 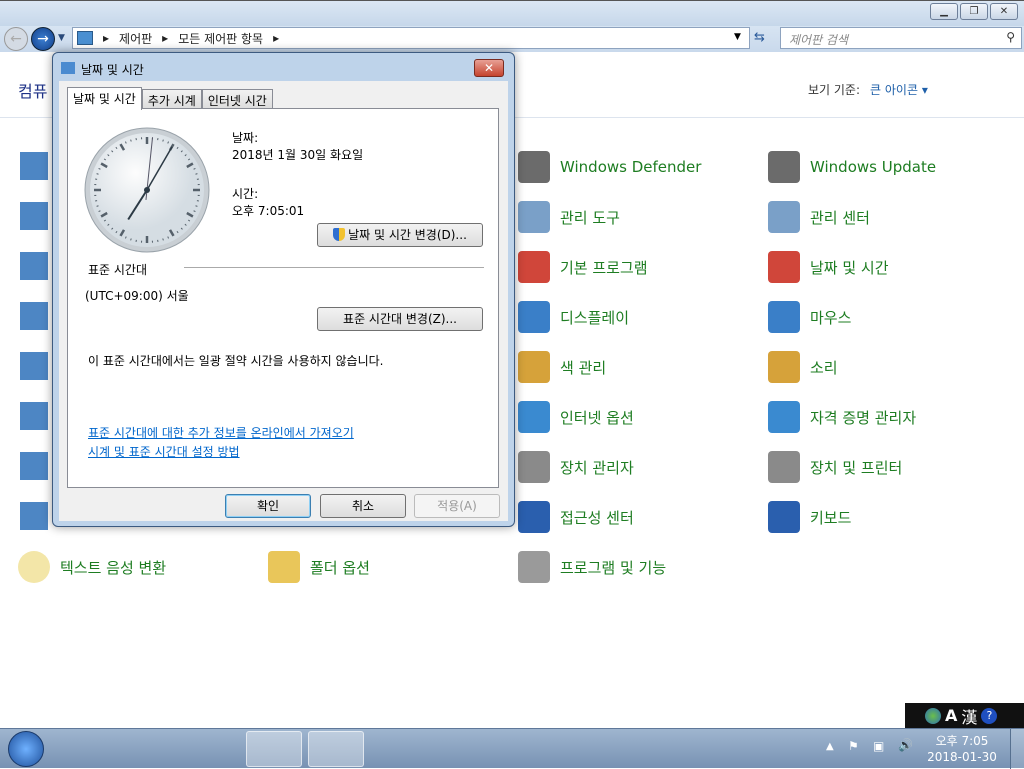 What do you see at coordinates (868, 89) in the screenshot?
I see `view-by: 보기 기준:큰 아이콘 ▾` at bounding box center [868, 89].